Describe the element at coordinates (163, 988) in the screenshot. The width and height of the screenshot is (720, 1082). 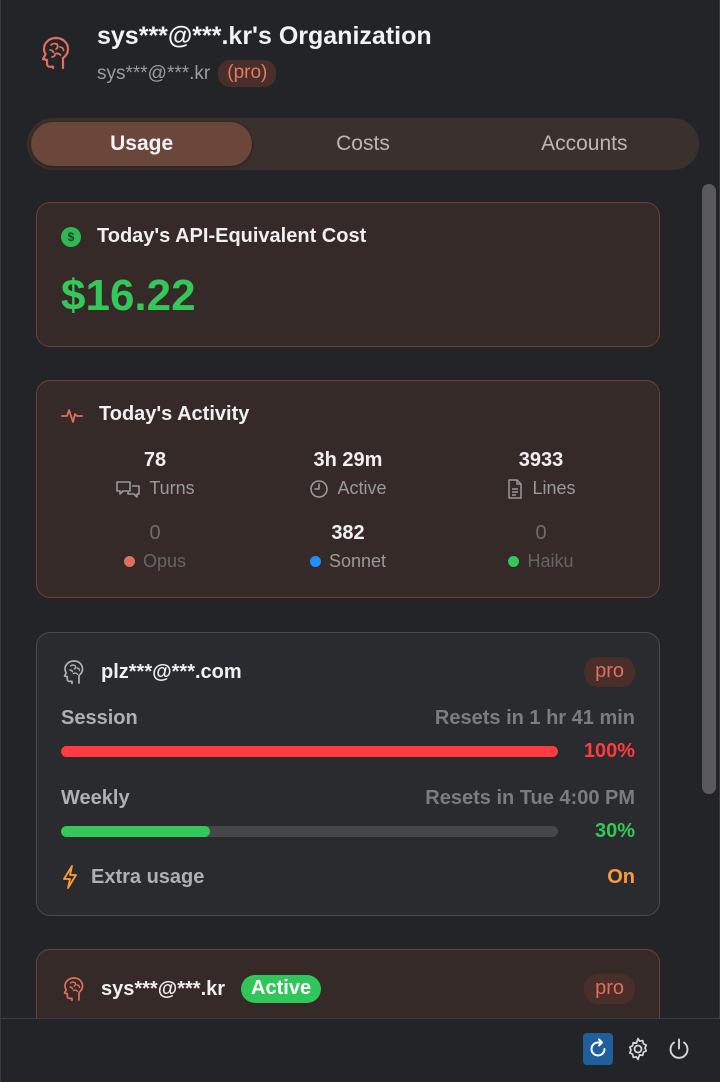
I see `account-email: sys***@***.kr` at that location.